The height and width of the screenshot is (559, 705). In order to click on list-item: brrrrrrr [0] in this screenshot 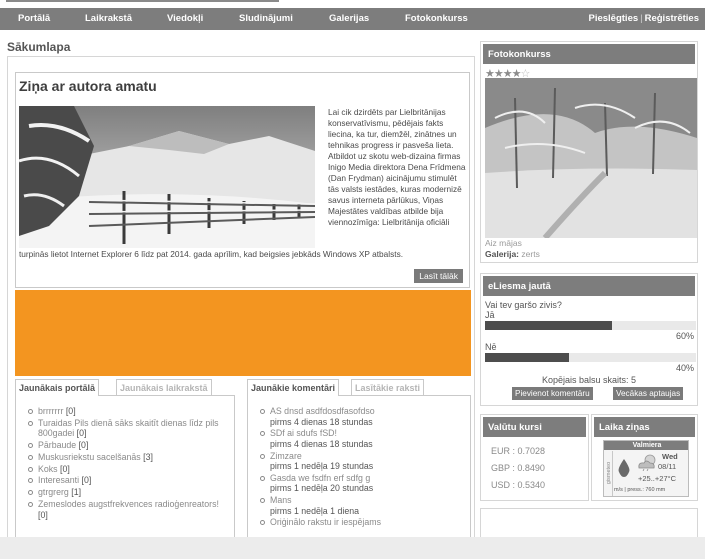, I will do `click(128, 411)`.